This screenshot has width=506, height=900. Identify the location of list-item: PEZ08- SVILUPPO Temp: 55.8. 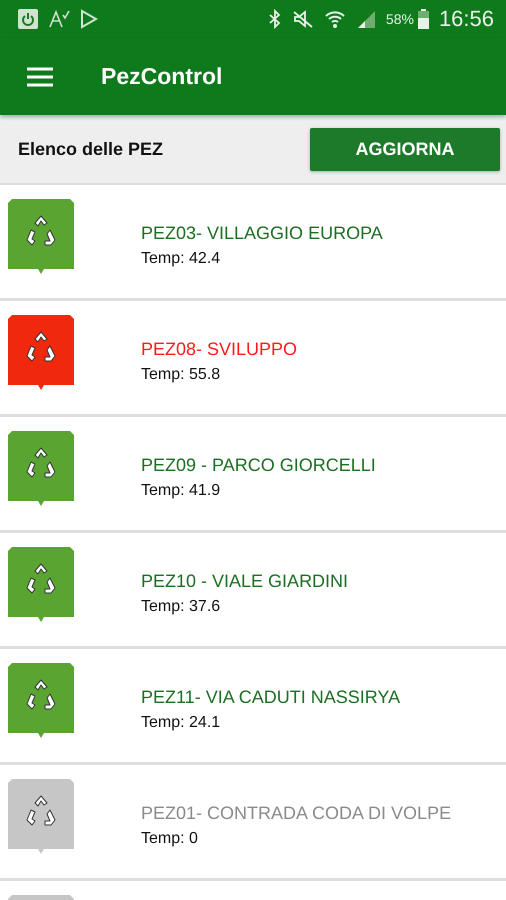
(253, 359).